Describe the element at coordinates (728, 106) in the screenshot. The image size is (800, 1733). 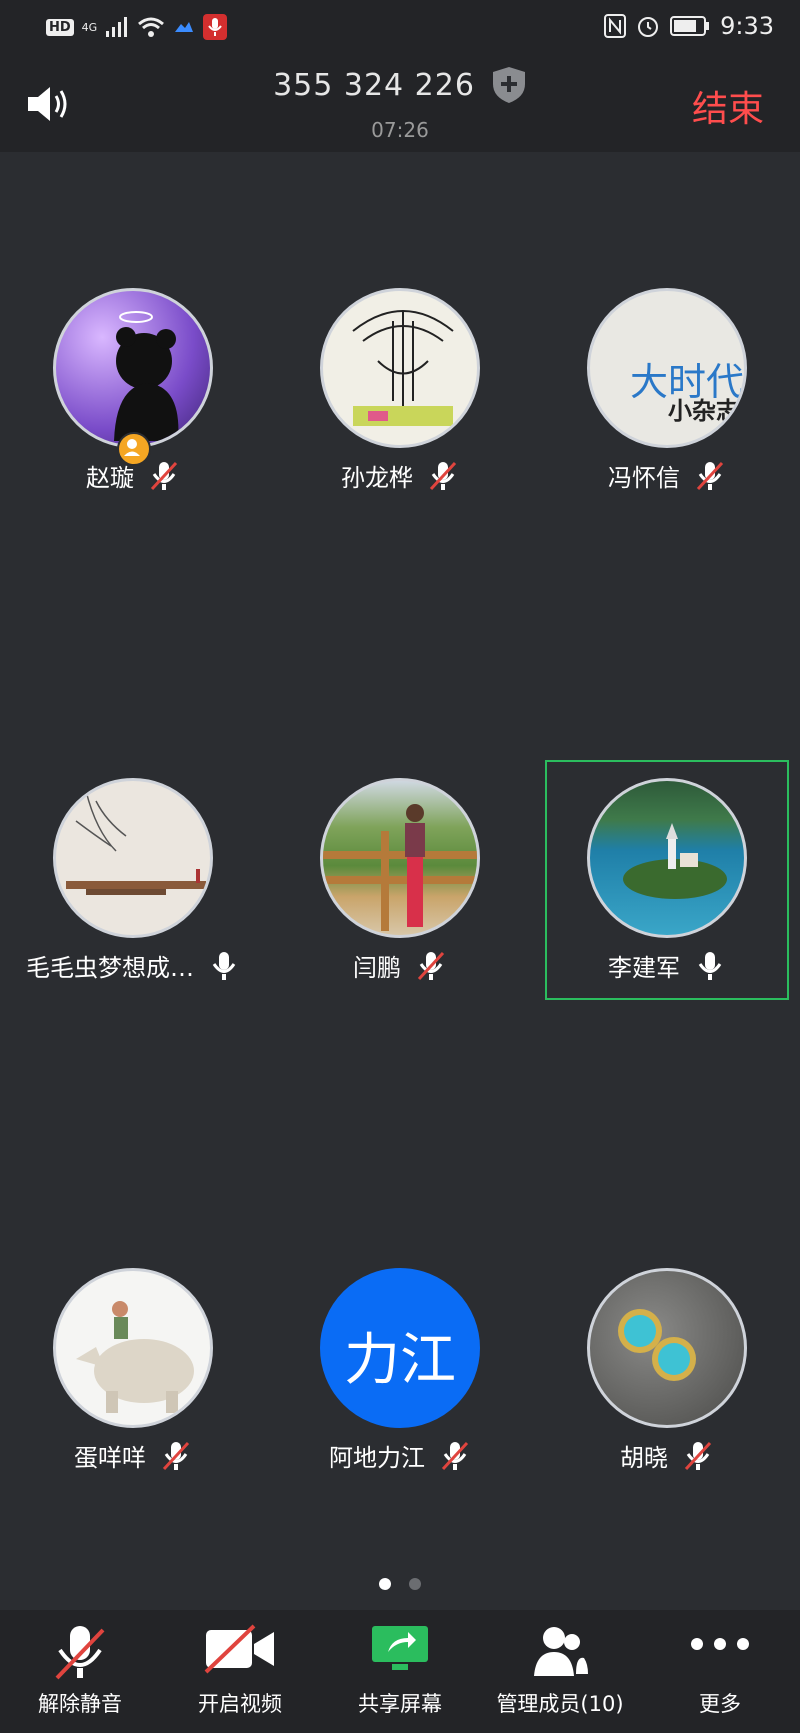
I see `end-meeting-button: 结束` at that location.